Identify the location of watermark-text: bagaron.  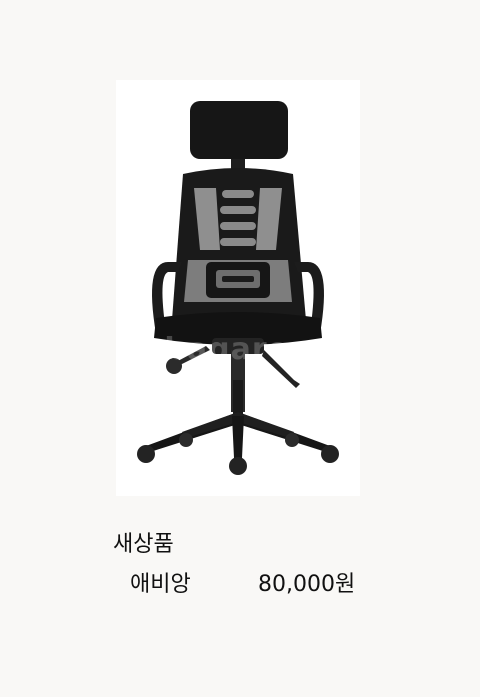
(238, 349).